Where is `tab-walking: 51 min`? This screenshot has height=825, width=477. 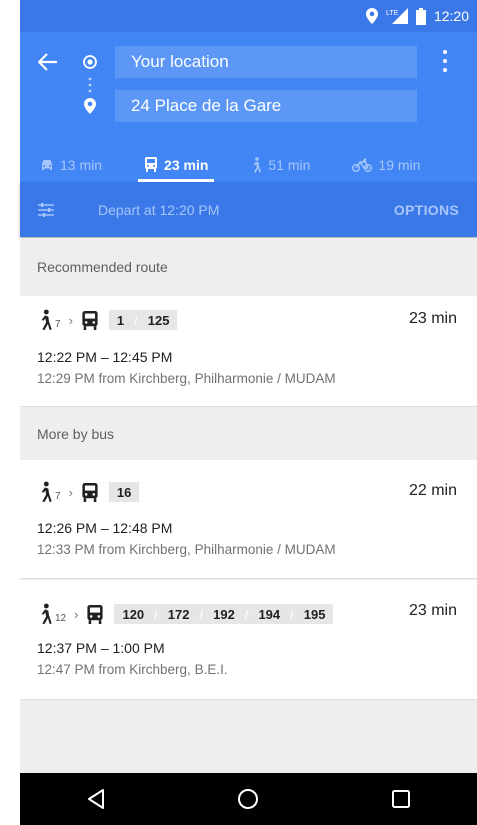 tab-walking: 51 min is located at coordinates (280, 164).